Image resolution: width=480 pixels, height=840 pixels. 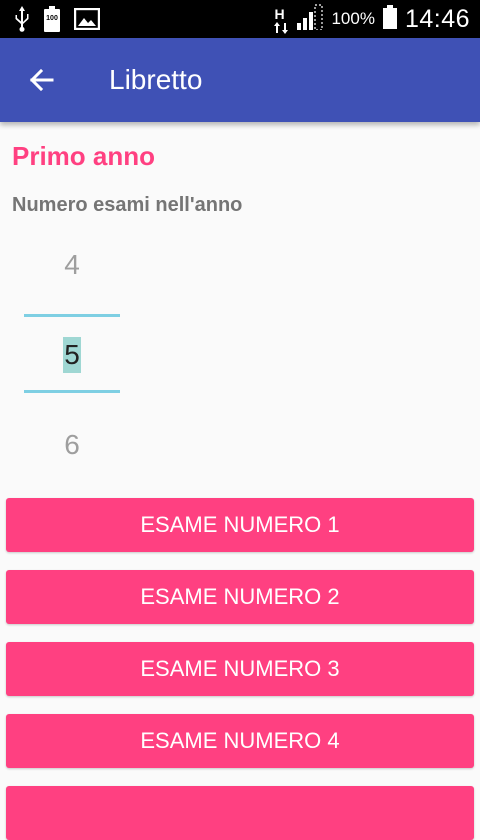 I want to click on back-button, so click(x=42, y=80).